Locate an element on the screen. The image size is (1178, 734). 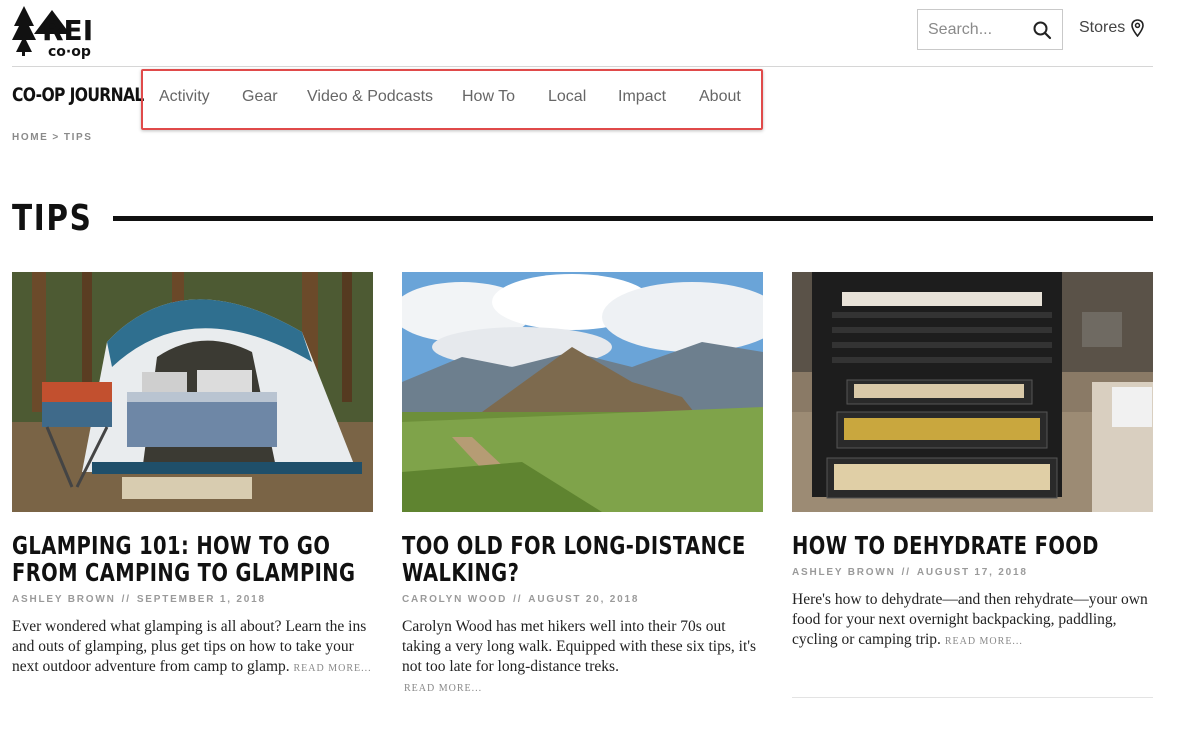
article-date: AUGUST 17, 2018 is located at coordinates (972, 572).